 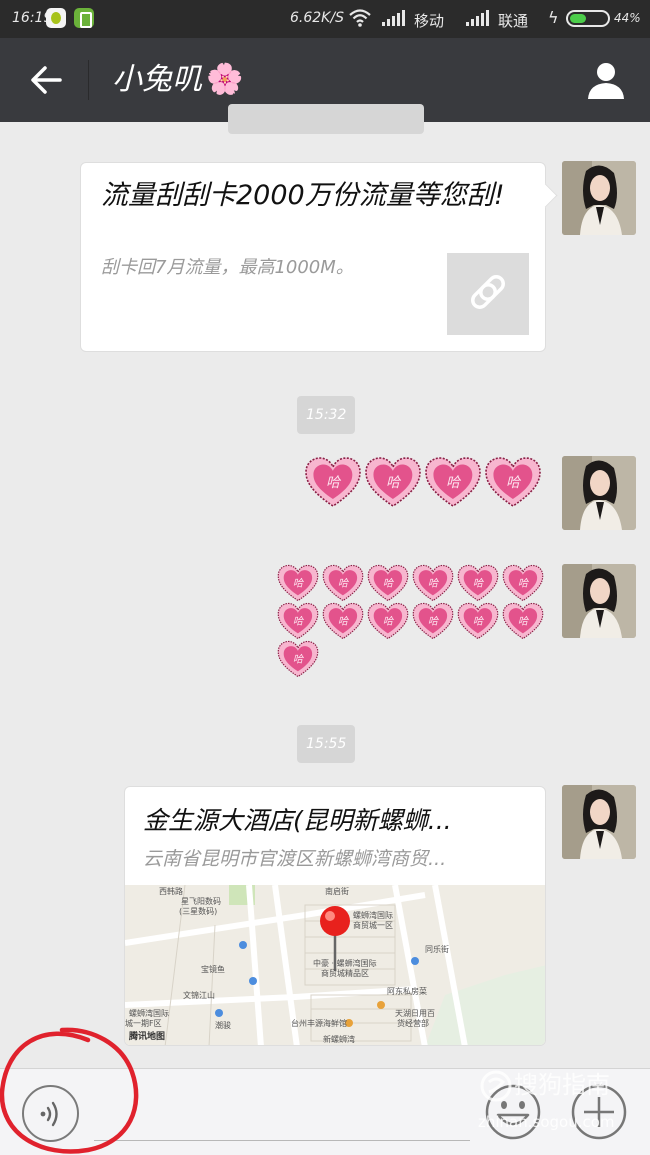 What do you see at coordinates (373, 925) in the screenshot?
I see `map-label: 商贸城一区` at bounding box center [373, 925].